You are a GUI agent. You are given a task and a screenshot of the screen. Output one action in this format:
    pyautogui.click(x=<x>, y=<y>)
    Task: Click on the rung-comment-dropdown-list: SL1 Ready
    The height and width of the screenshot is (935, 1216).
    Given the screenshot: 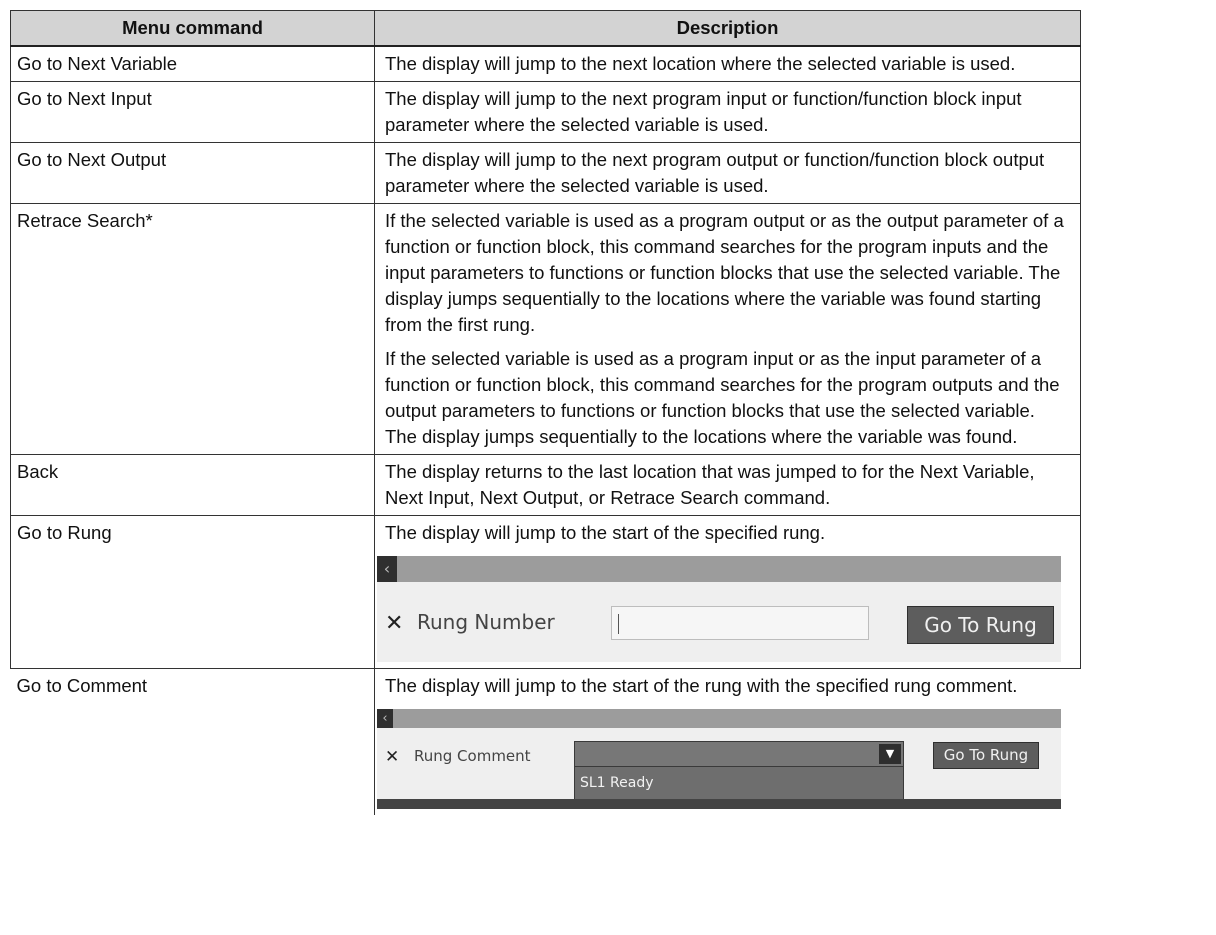 What is the action you would take?
    pyautogui.click(x=739, y=784)
    